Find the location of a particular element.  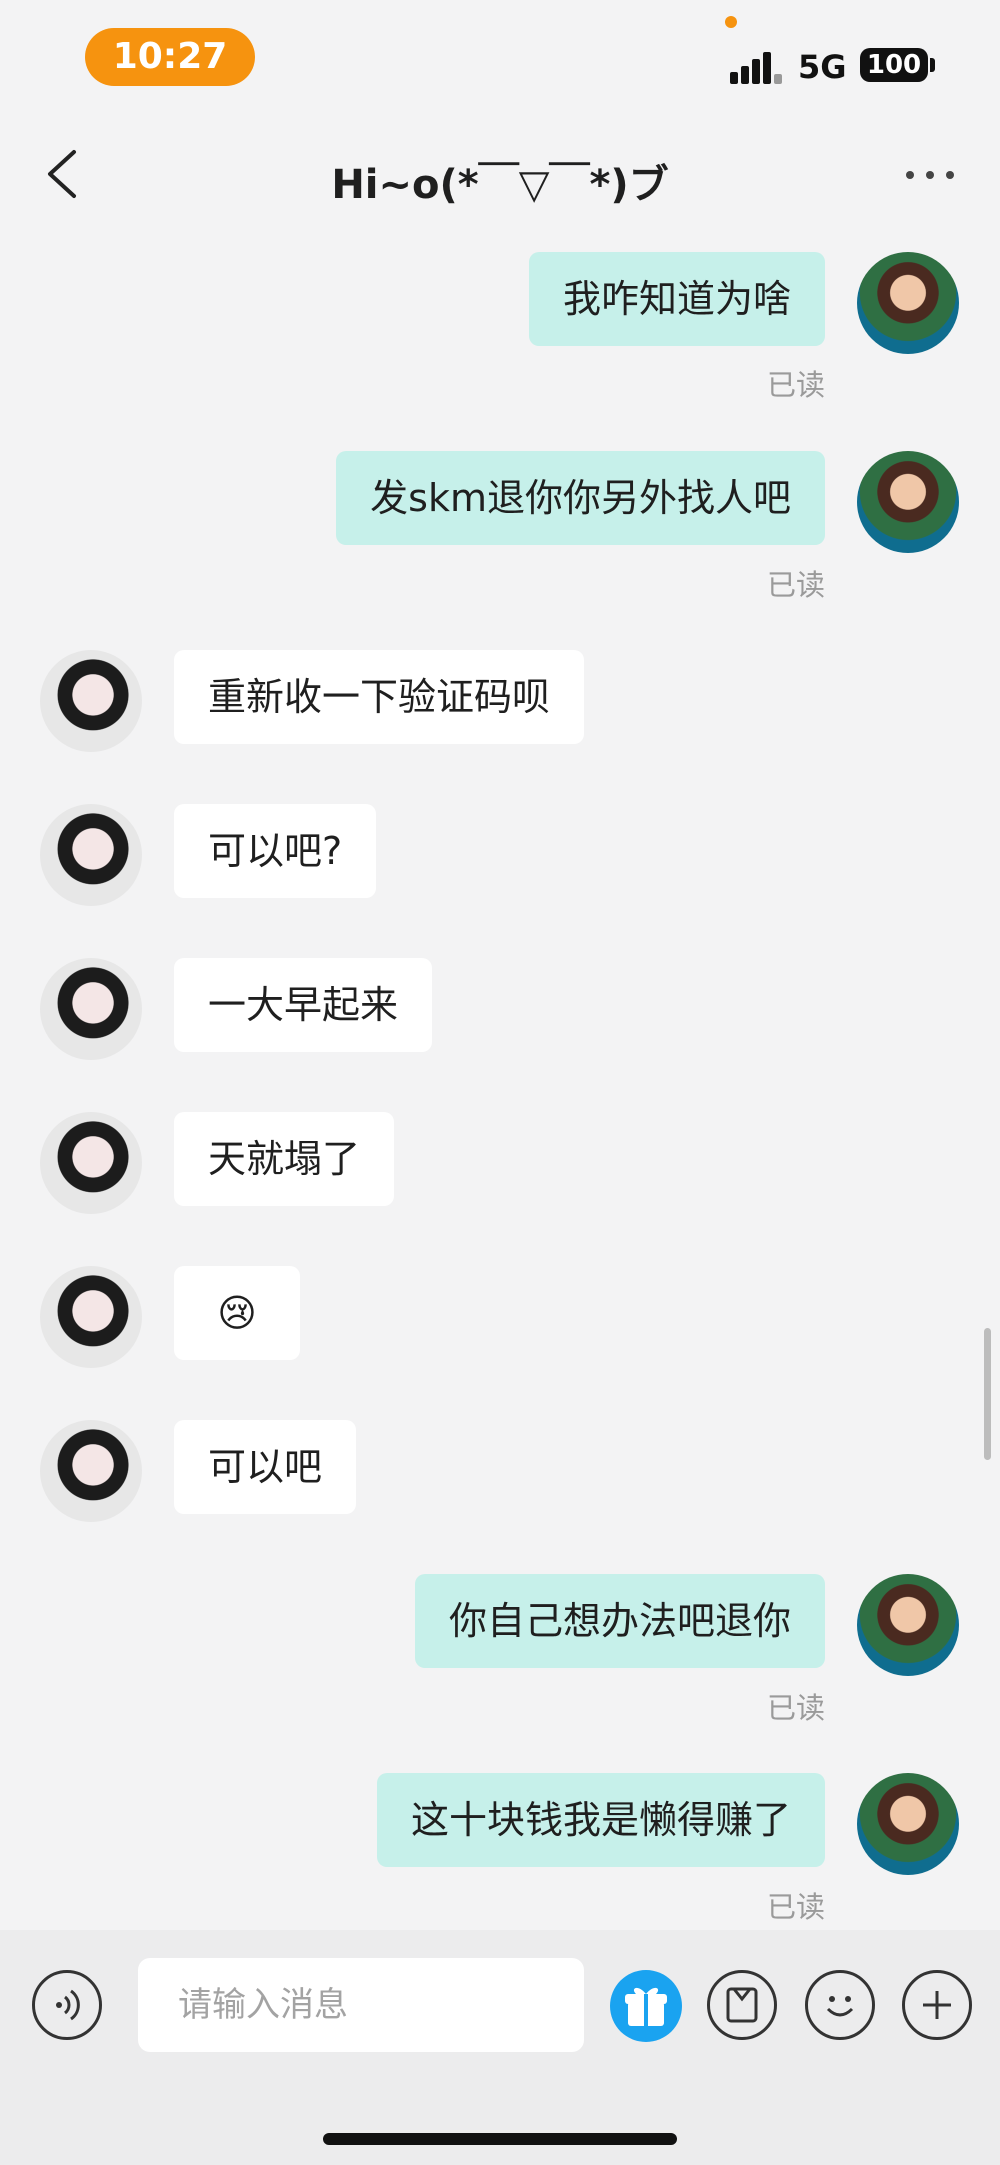

add-button is located at coordinates (937, 2005).